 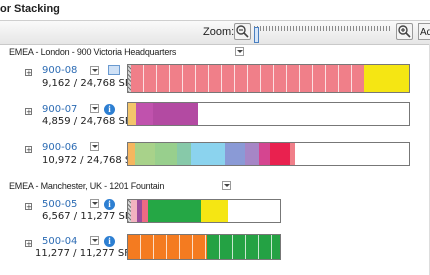 I want to click on zoom-in-button, so click(x=404, y=31).